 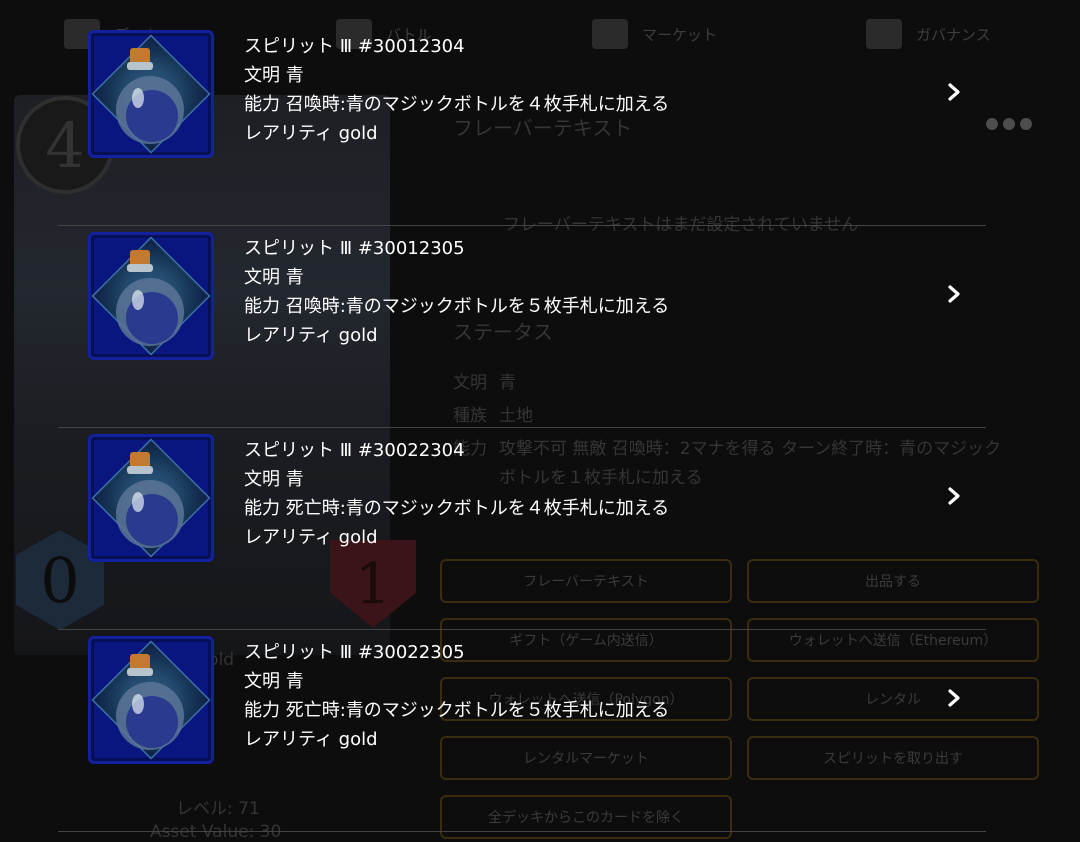 What do you see at coordinates (457, 710) in the screenshot?
I see `item-ability: 能力 死亡時:青のマジックボトルを５枚手札に加える` at bounding box center [457, 710].